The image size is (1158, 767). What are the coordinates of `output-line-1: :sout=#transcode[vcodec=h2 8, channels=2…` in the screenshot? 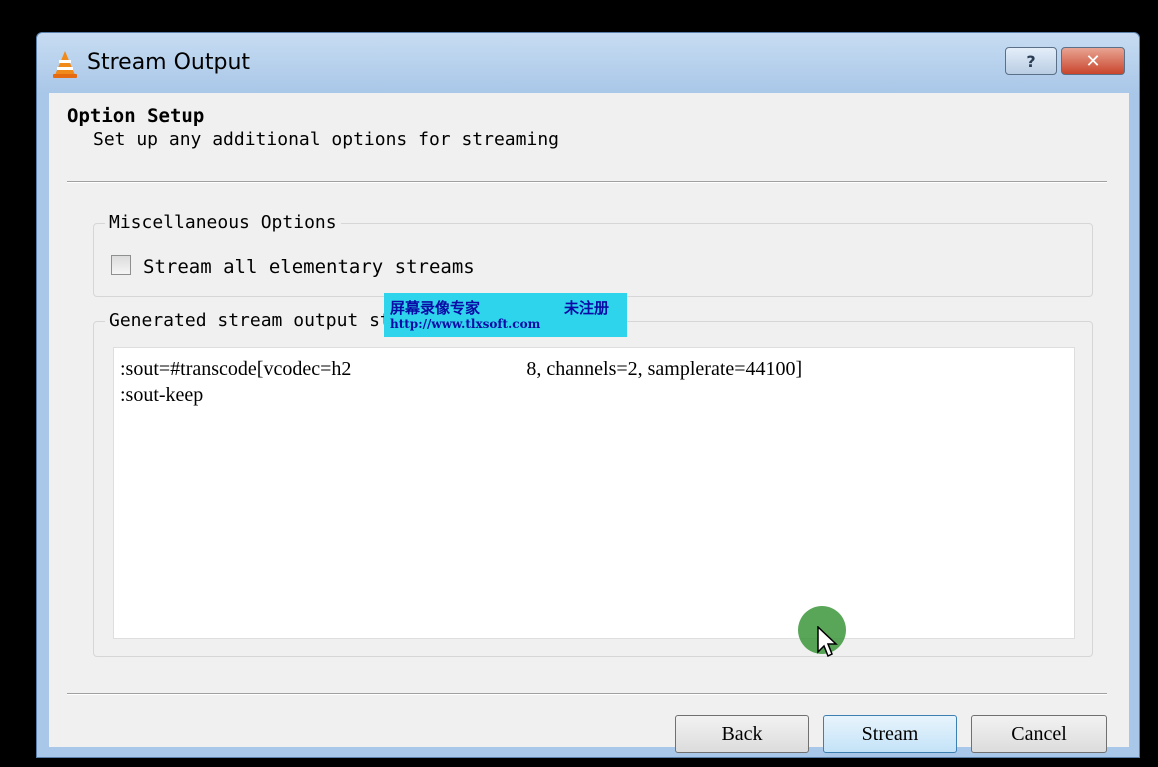 It's located at (461, 369).